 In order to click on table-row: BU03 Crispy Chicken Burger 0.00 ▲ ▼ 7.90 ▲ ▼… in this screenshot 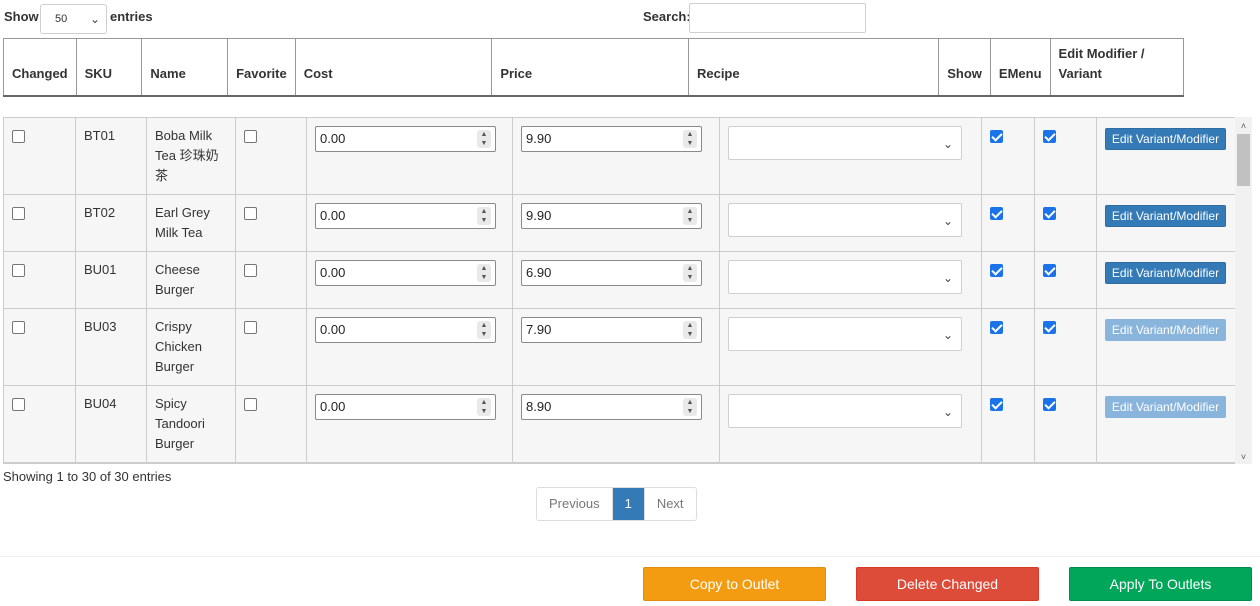, I will do `click(619, 347)`.